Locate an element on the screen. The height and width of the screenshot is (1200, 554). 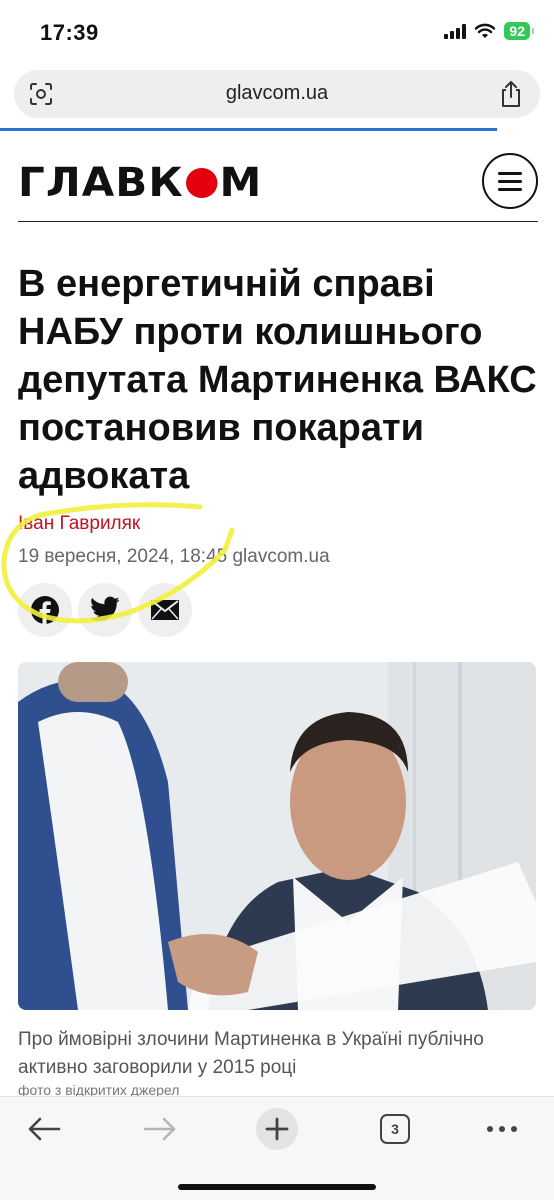
back-button is located at coordinates (44, 1129).